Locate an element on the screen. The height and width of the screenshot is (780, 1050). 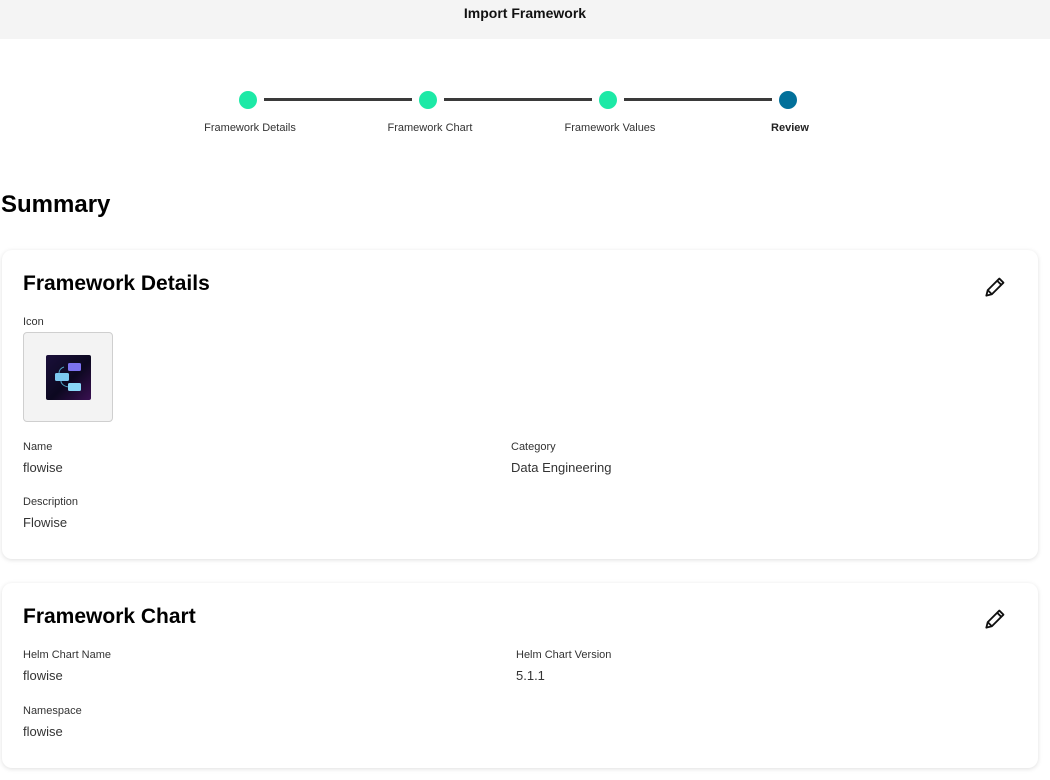
step-label-framework-details: Framework Details is located at coordinates (250, 128).